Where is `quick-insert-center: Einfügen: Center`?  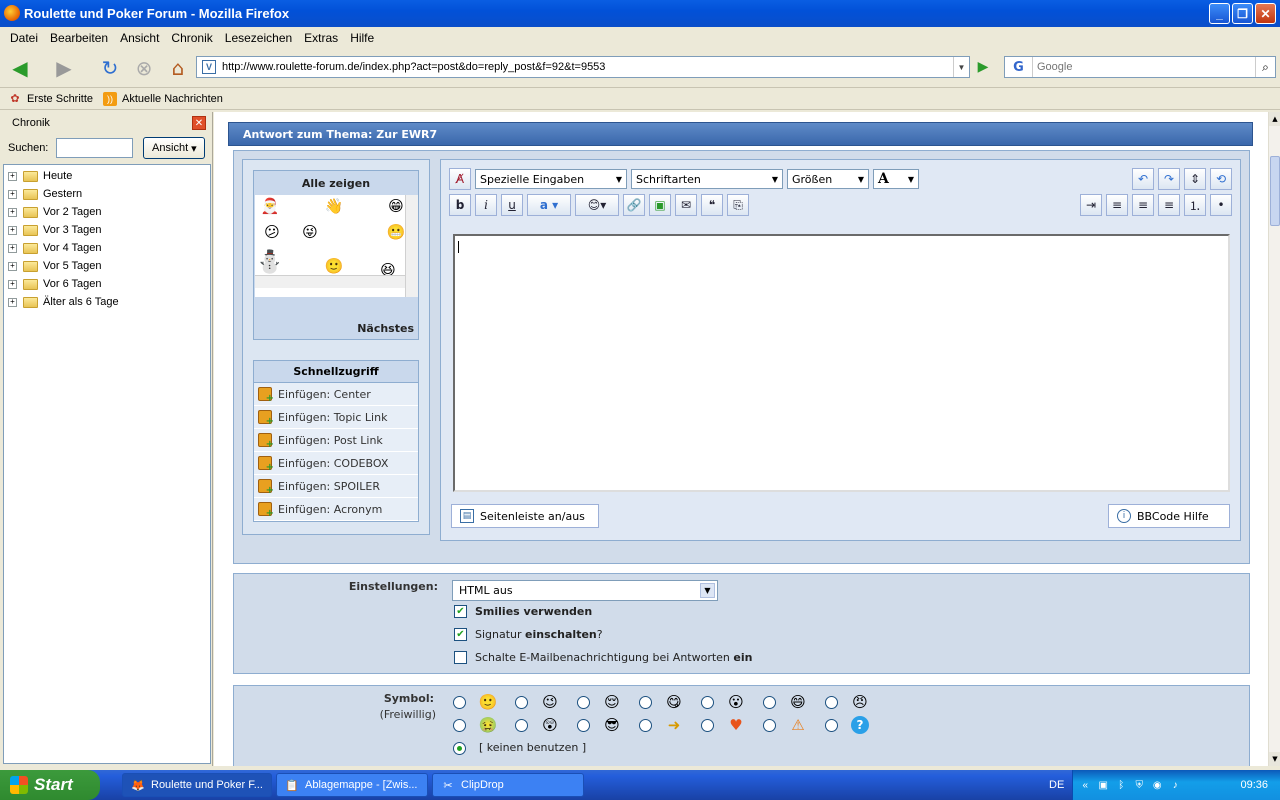 quick-insert-center: Einfügen: Center is located at coordinates (336, 394).